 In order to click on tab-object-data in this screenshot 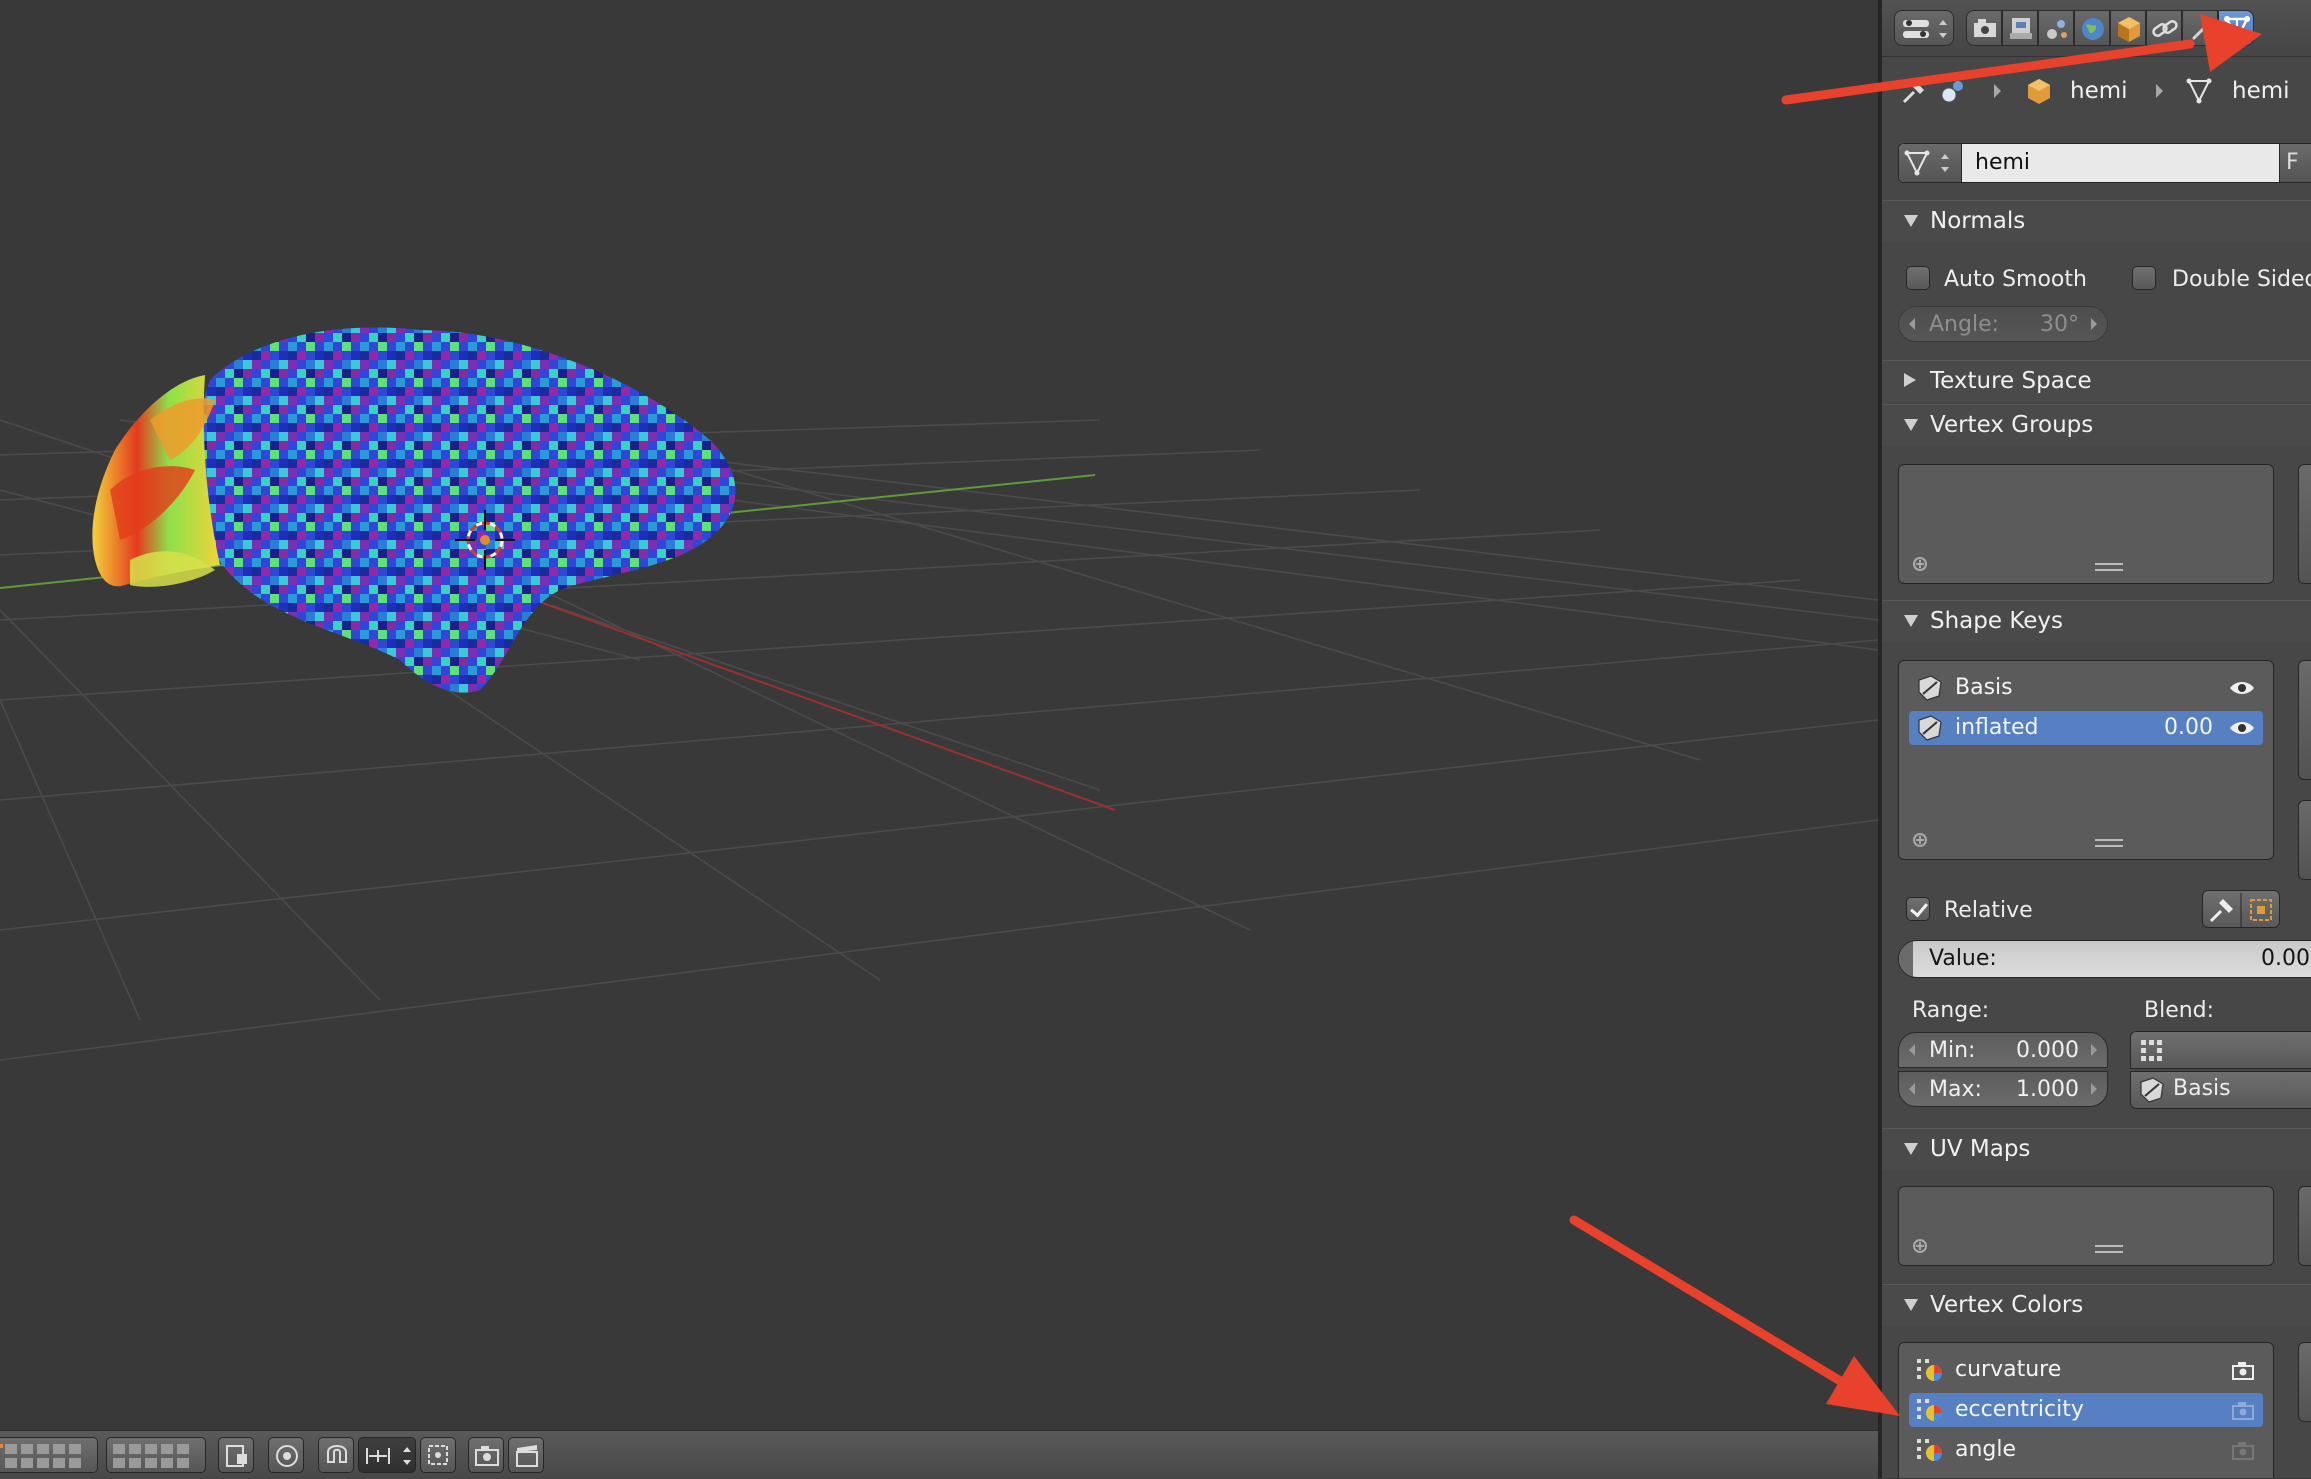, I will do `click(2236, 28)`.